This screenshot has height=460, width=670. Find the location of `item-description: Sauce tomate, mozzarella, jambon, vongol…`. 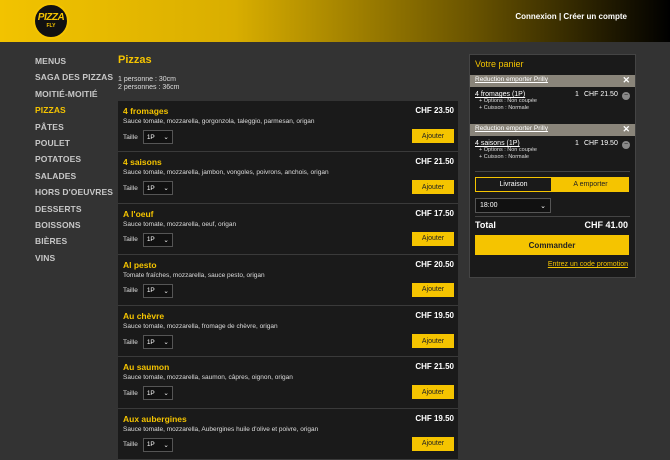

item-description: Sauce tomate, mozzarella, jambon, vongol… is located at coordinates (226, 173).